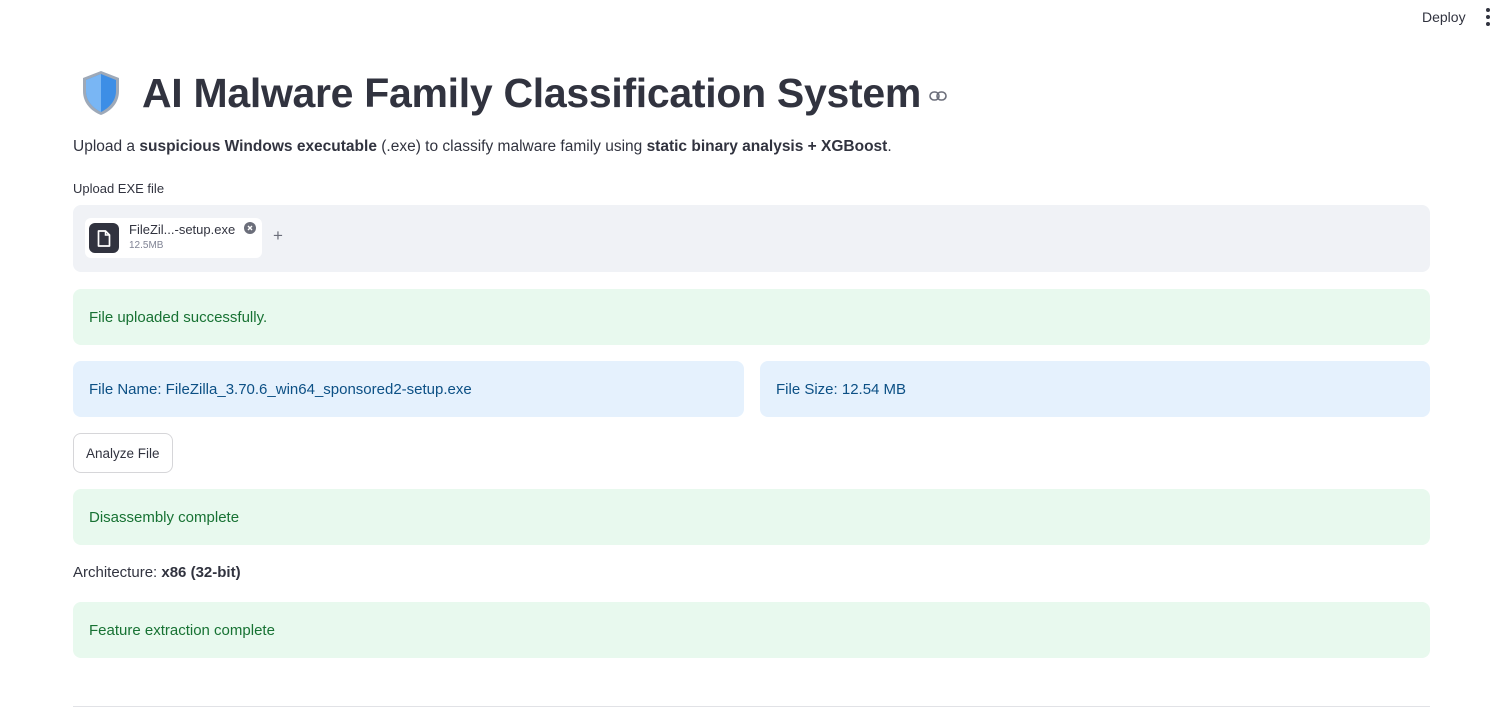  I want to click on description-text: (.exe) to classify malware family using, so click(511, 146).